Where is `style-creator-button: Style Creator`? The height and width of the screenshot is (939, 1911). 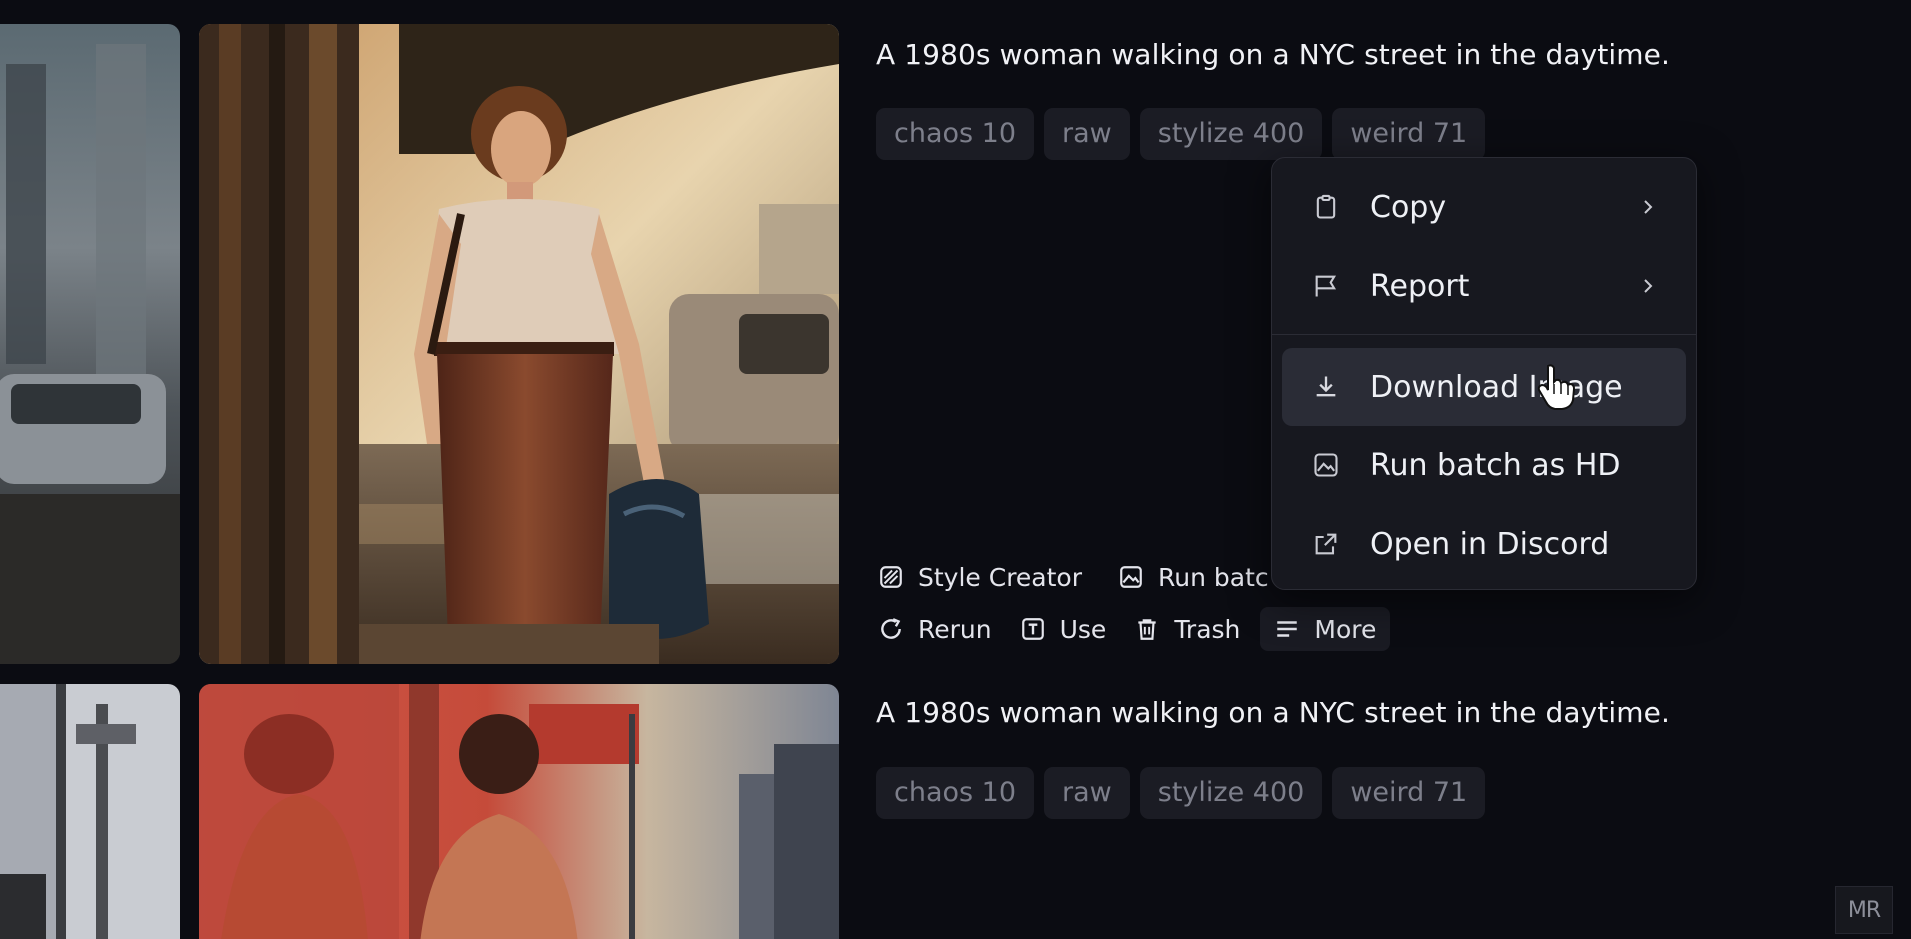
style-creator-button: Style Creator is located at coordinates (980, 577).